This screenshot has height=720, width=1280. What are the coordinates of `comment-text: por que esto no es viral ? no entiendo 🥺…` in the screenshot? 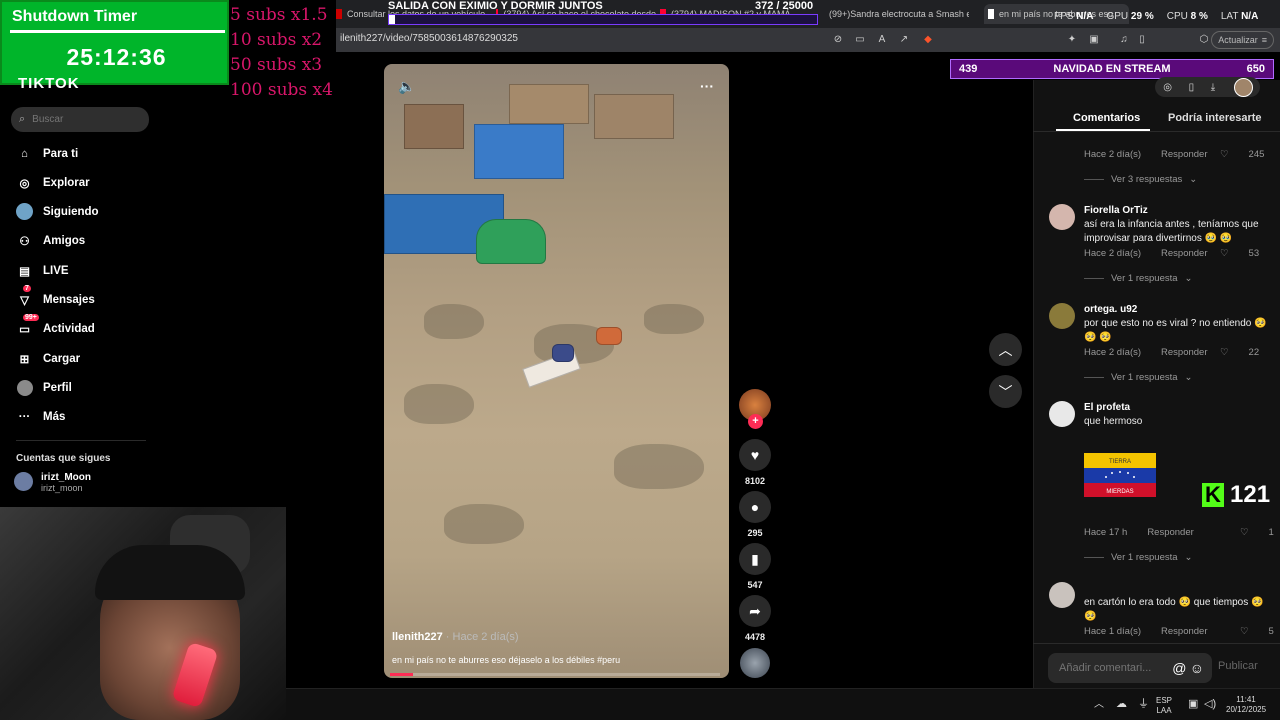 It's located at (1175, 330).